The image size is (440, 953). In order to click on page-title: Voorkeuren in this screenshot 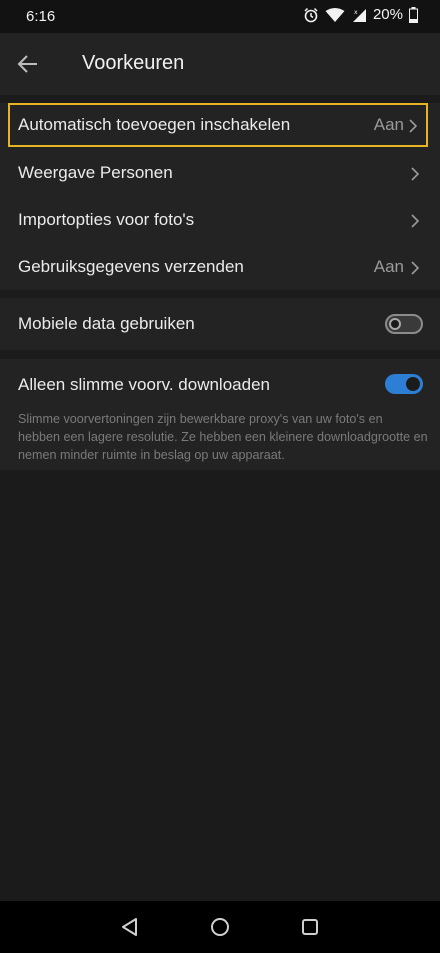, I will do `click(133, 63)`.